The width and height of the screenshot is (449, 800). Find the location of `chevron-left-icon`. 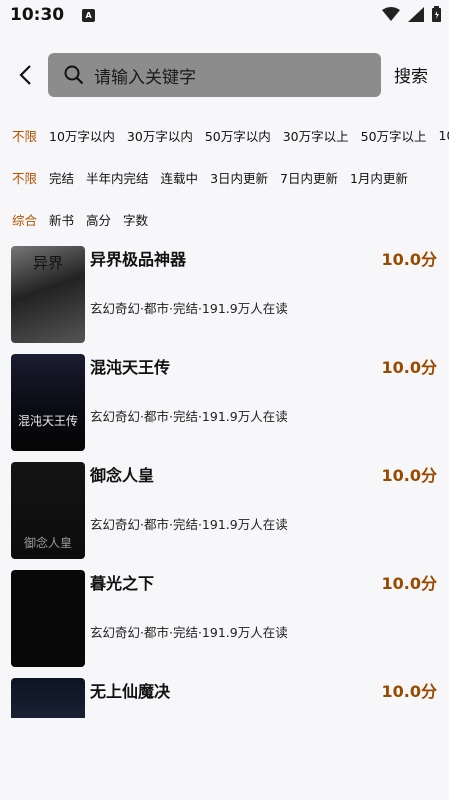

chevron-left-icon is located at coordinates (25, 75).